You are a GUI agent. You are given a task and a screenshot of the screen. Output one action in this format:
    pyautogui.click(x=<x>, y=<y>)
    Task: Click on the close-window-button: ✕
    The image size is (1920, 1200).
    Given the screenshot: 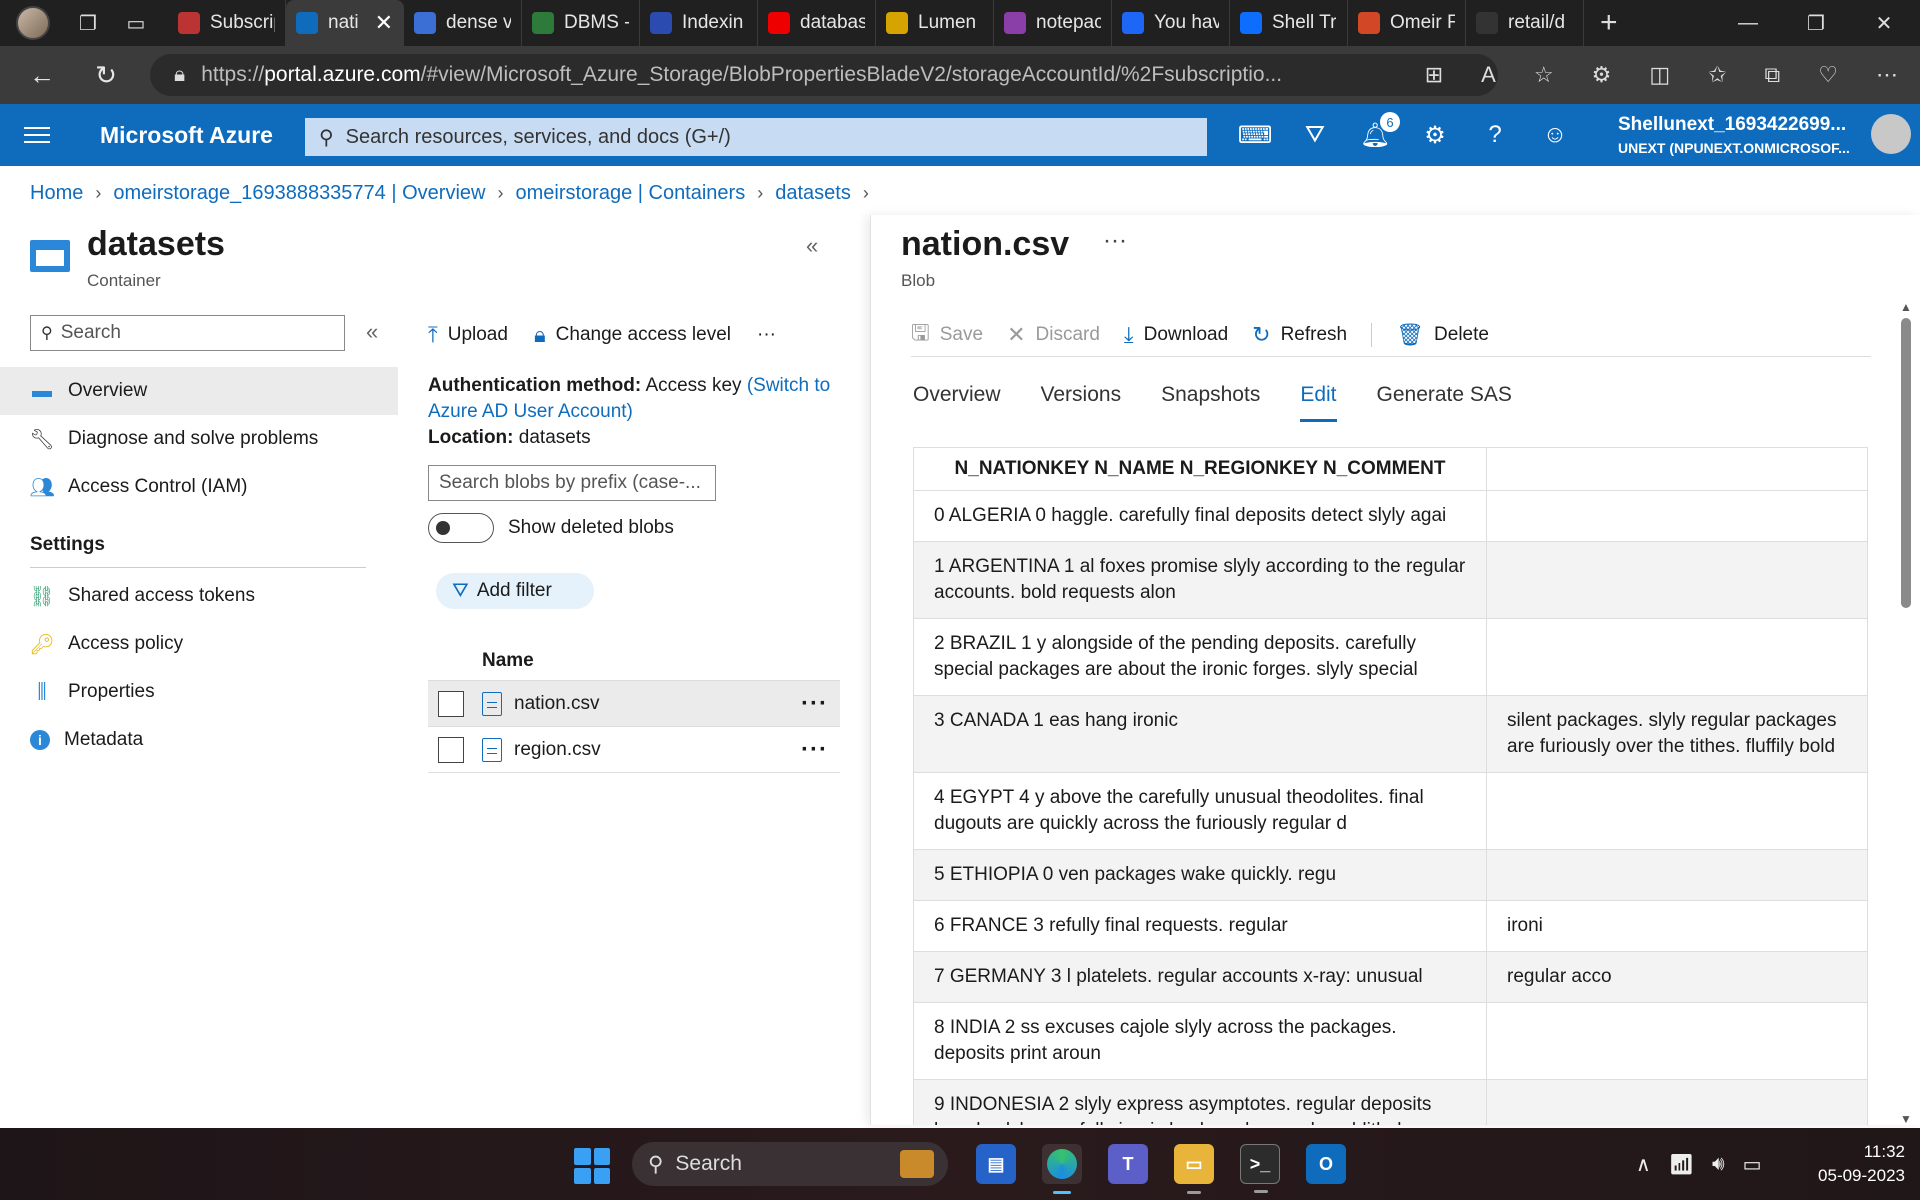 What is the action you would take?
    pyautogui.click(x=1884, y=23)
    